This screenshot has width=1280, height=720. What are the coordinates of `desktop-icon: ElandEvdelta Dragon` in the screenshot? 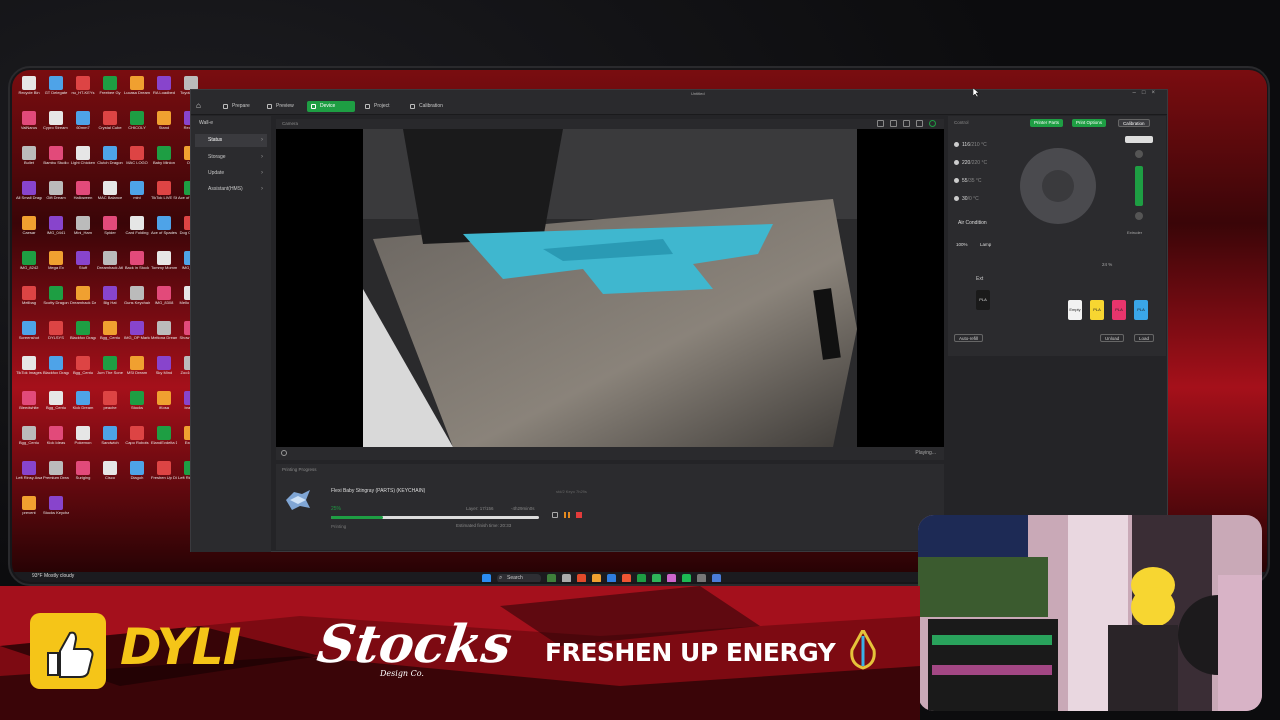 It's located at (164, 441).